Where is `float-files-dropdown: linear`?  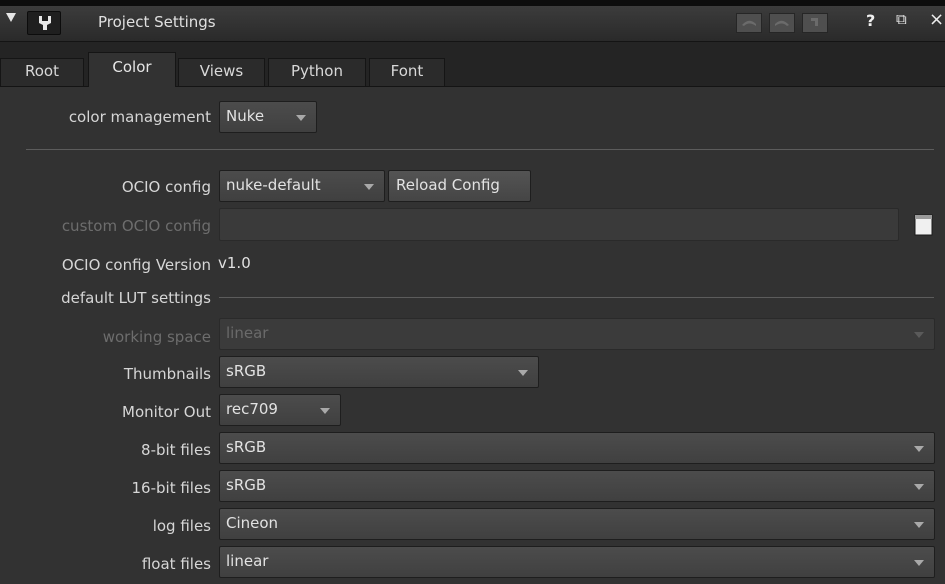
float-files-dropdown: linear is located at coordinates (577, 562).